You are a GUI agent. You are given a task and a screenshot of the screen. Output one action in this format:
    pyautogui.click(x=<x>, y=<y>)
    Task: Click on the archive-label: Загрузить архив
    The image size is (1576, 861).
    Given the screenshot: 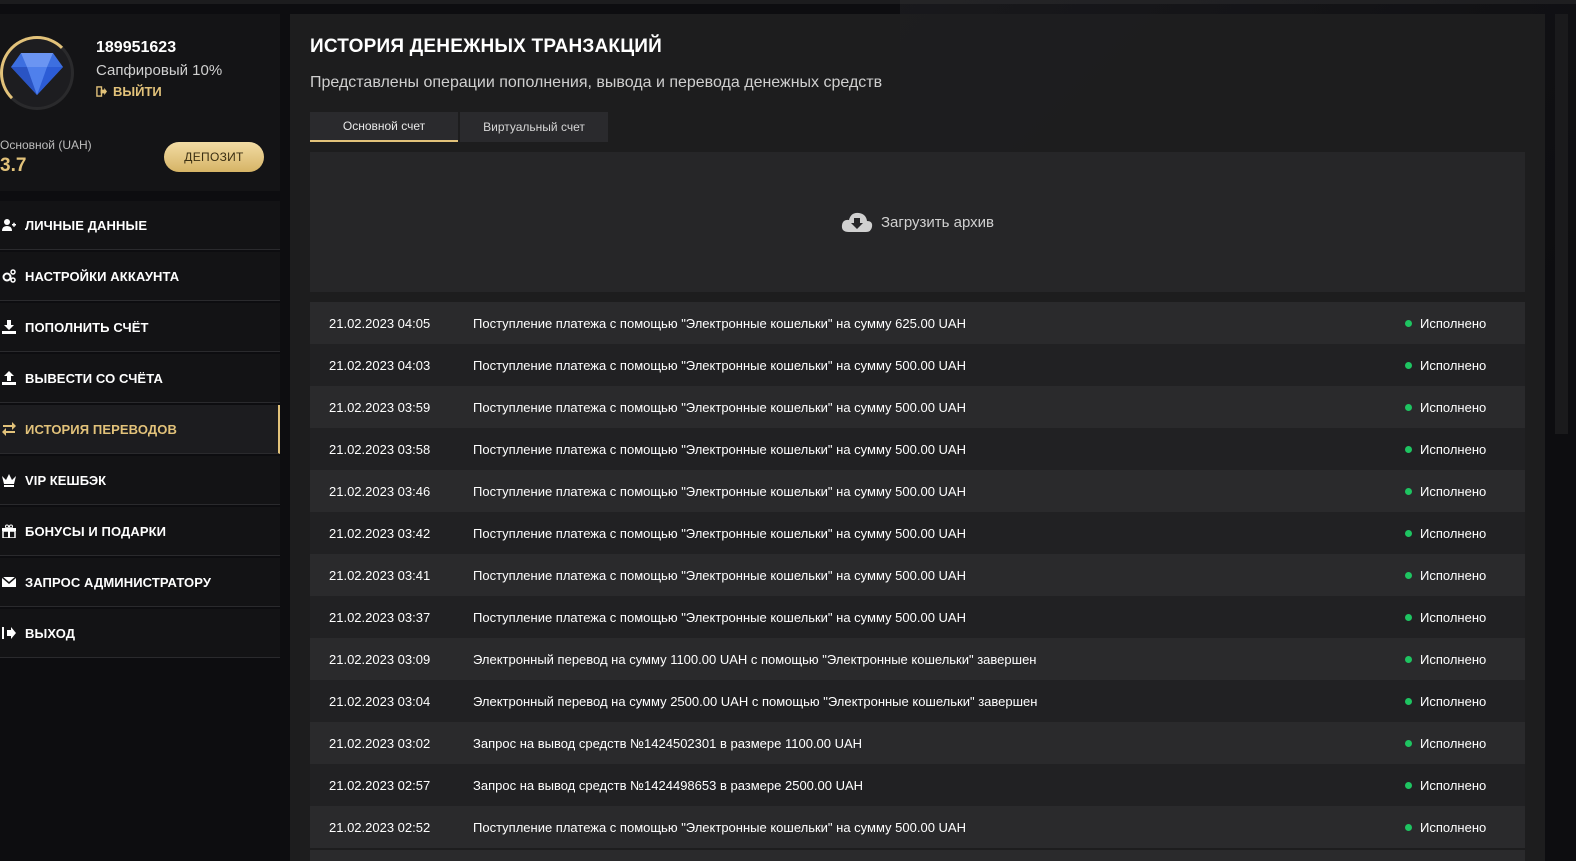 What is the action you would take?
    pyautogui.click(x=937, y=222)
    